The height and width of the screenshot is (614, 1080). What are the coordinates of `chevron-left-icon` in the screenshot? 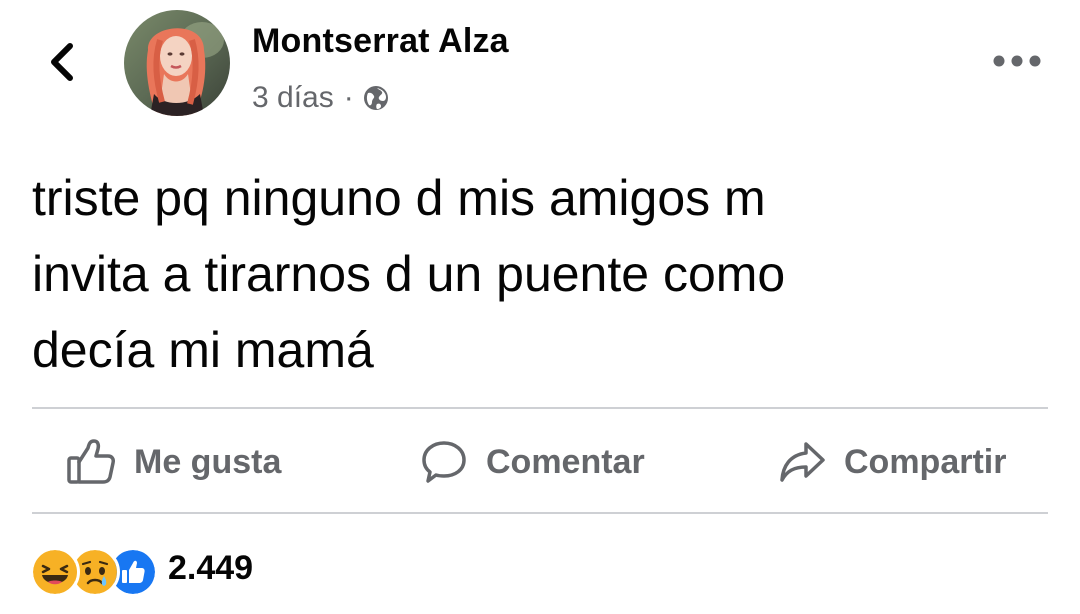 It's located at (62, 62).